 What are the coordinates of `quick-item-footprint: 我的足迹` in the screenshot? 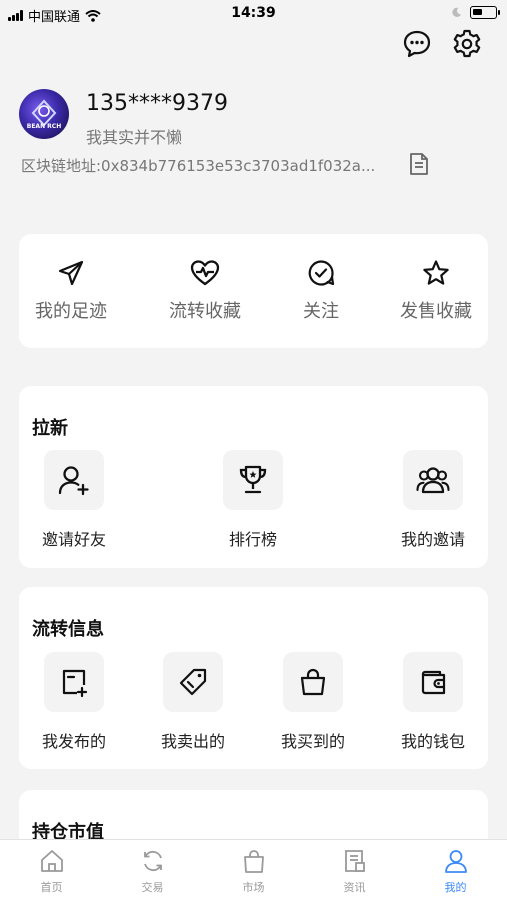 It's located at (71, 291).